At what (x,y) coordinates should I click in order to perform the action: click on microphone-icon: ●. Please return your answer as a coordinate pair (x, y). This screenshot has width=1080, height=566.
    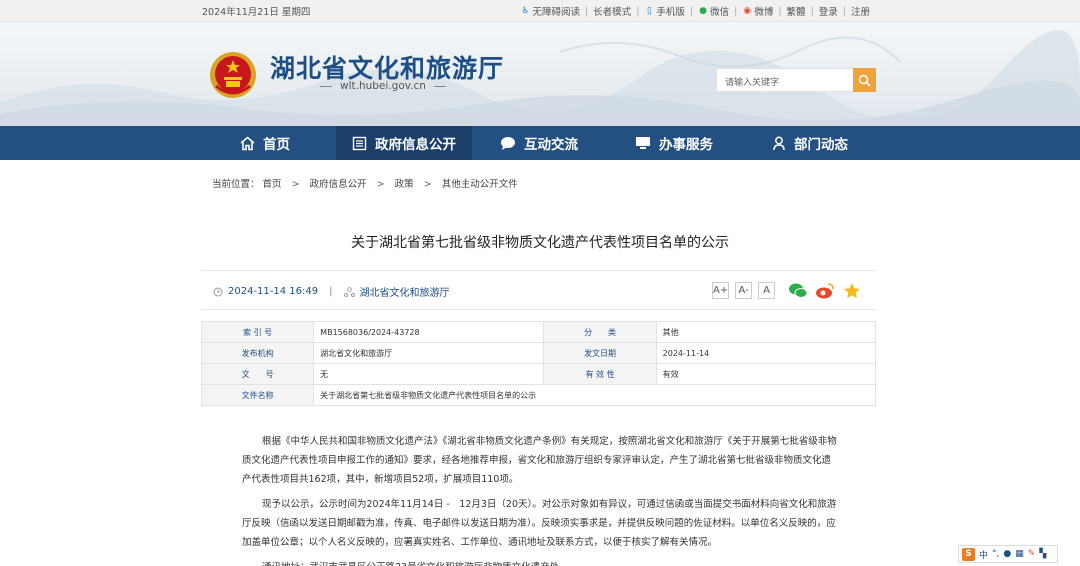
    Looking at the image, I should click on (1007, 554).